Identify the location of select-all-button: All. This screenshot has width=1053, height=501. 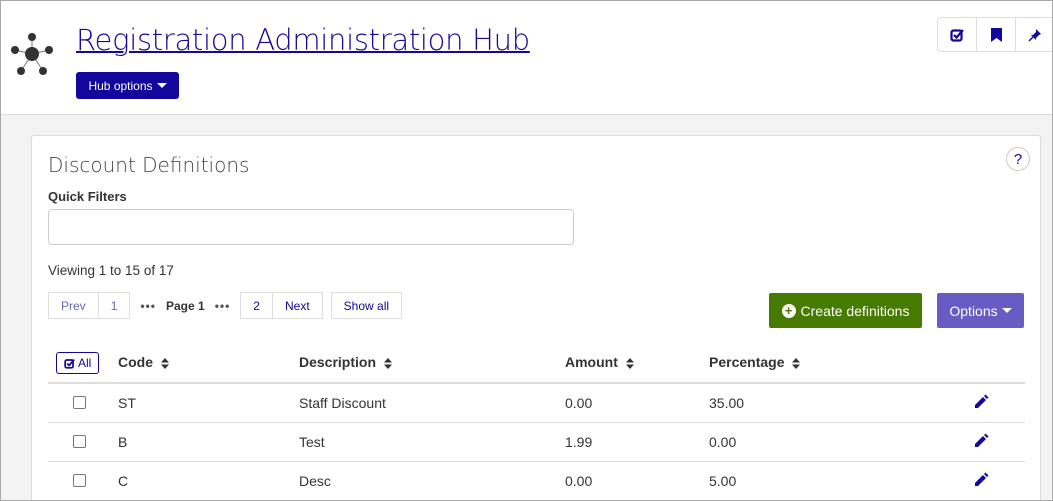
(78, 363).